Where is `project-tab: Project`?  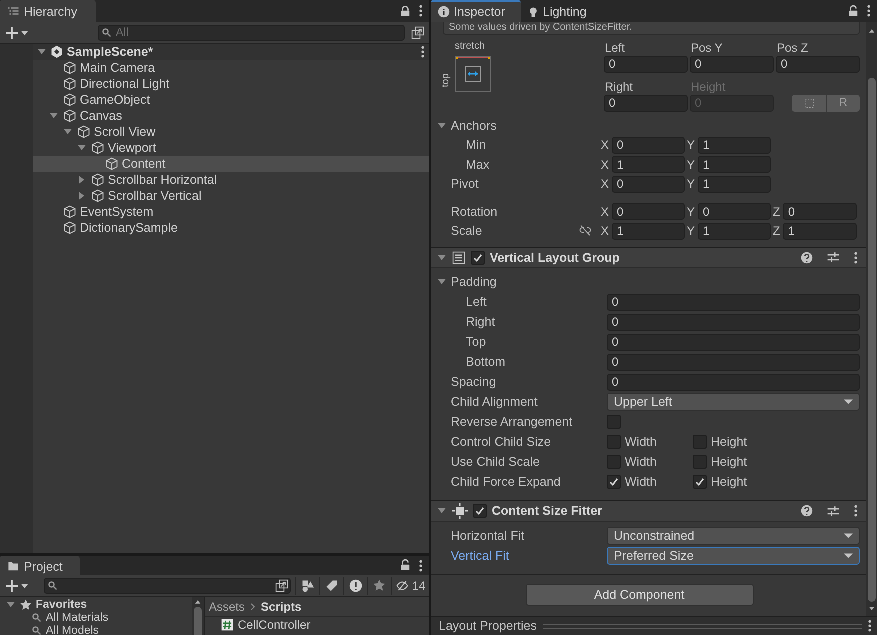
project-tab: Project is located at coordinates (40, 565).